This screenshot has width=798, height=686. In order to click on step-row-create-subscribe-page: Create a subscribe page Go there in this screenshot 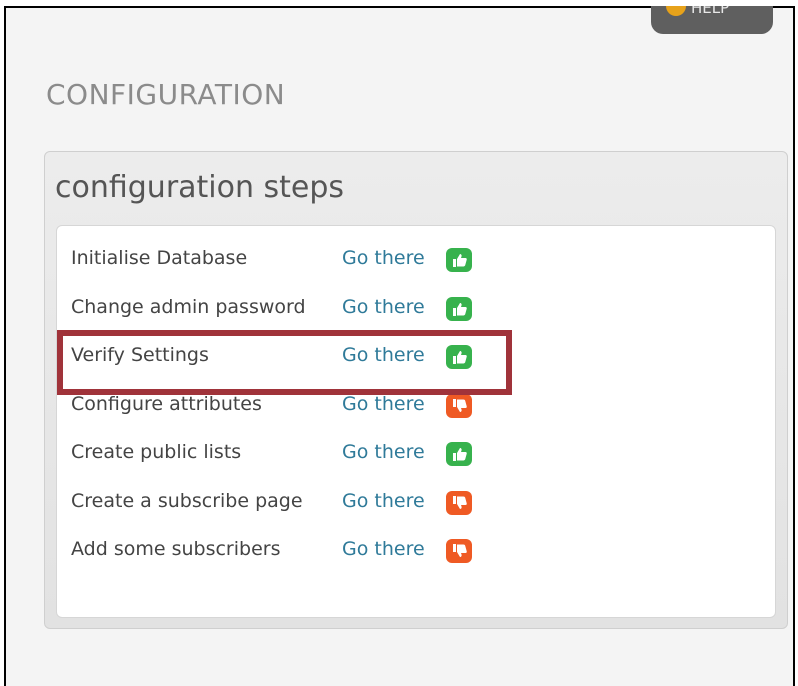, I will do `click(416, 501)`.